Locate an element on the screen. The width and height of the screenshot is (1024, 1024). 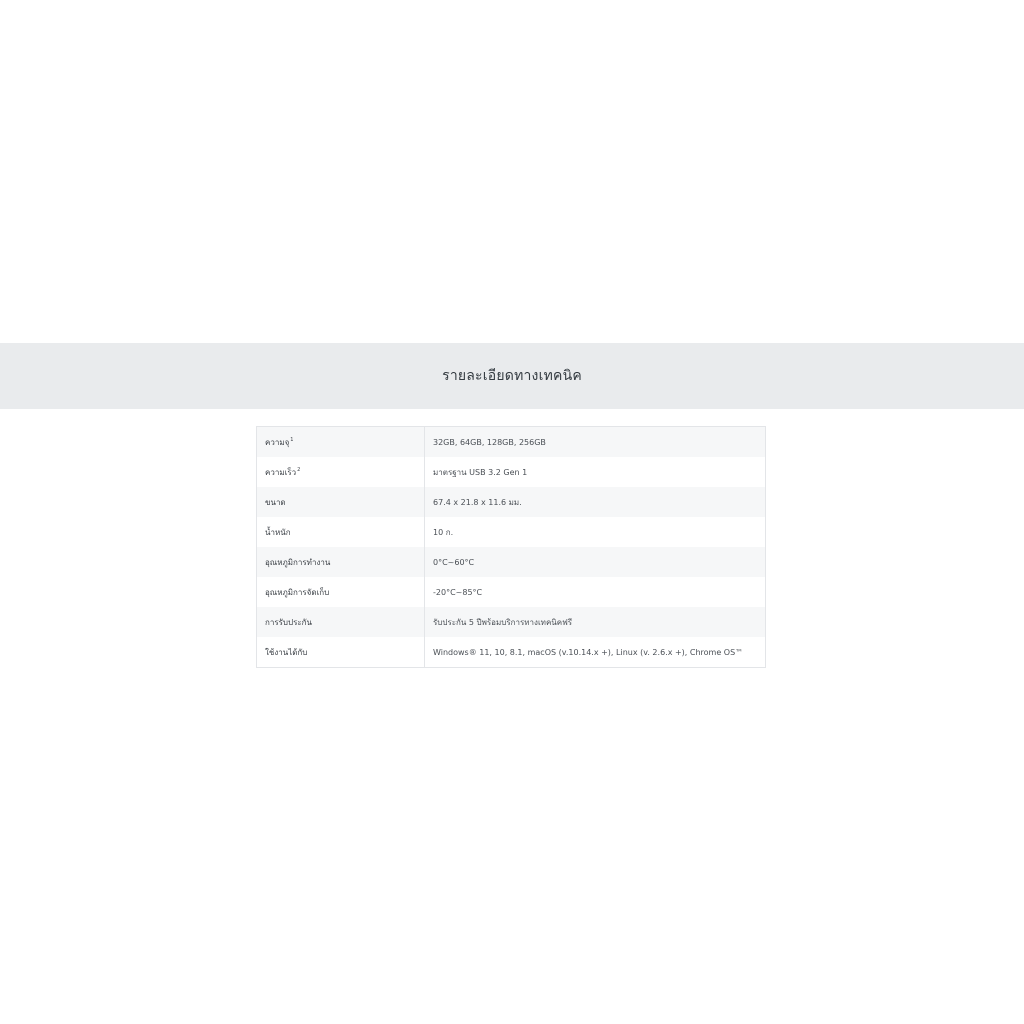
section-header-banner: รายละเอียดทางเทคนิค is located at coordinates (512, 376).